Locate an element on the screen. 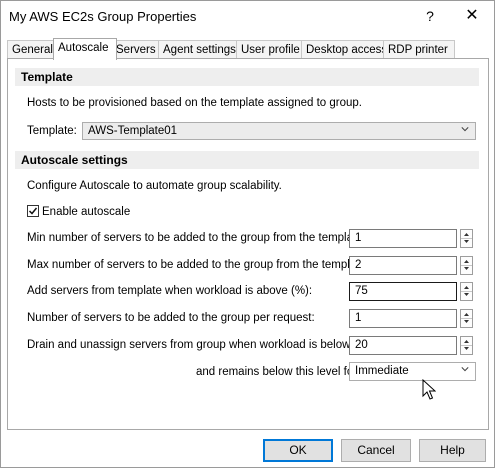 The width and height of the screenshot is (495, 468). template-label: Template: is located at coordinates (52, 131).